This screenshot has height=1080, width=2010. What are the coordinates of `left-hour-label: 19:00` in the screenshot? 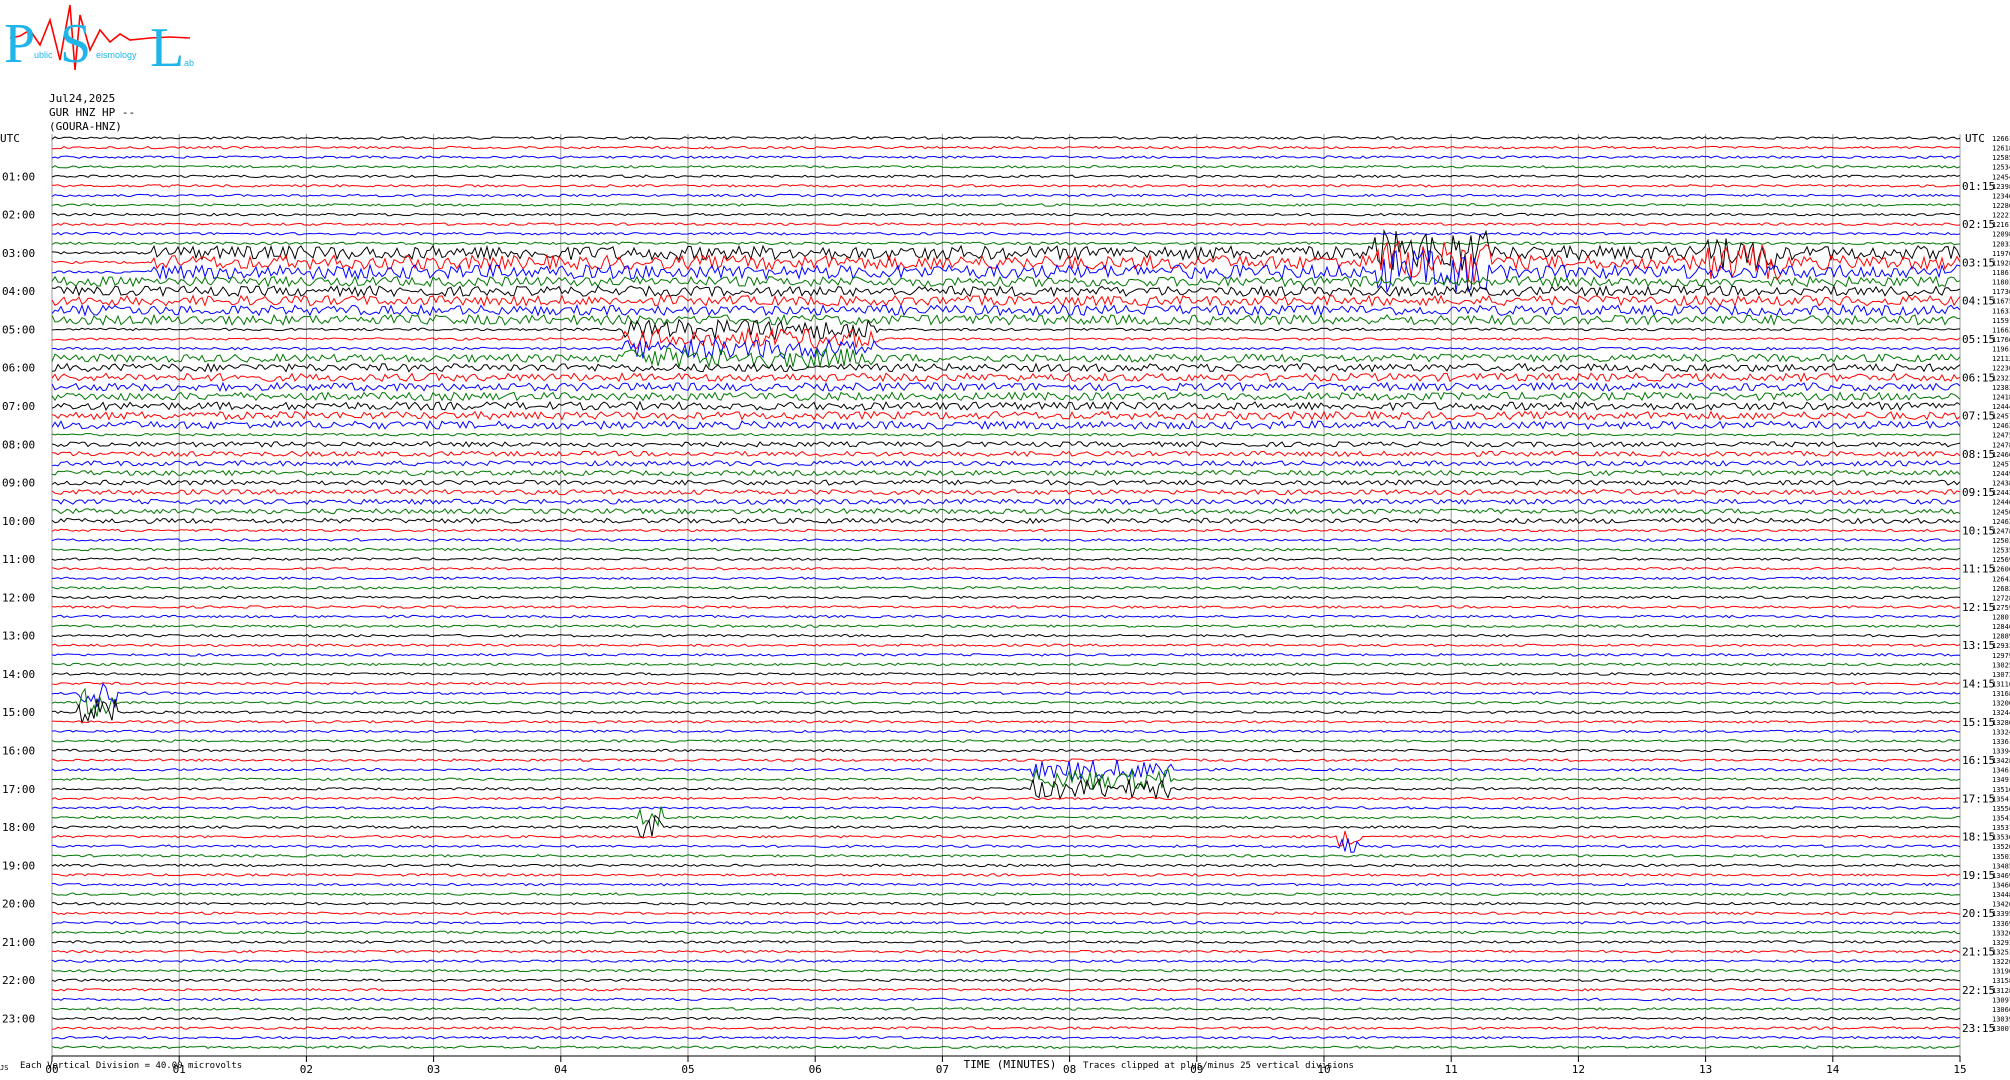 It's located at (18, 865).